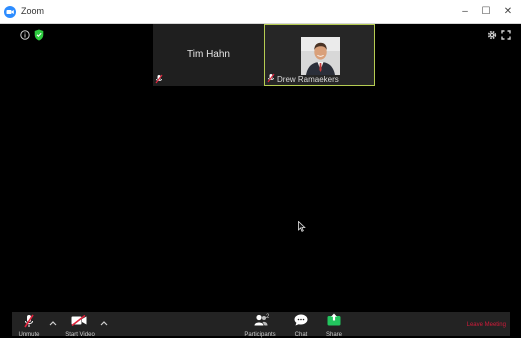 The image size is (521, 338). I want to click on share-label: Share, so click(333, 335).